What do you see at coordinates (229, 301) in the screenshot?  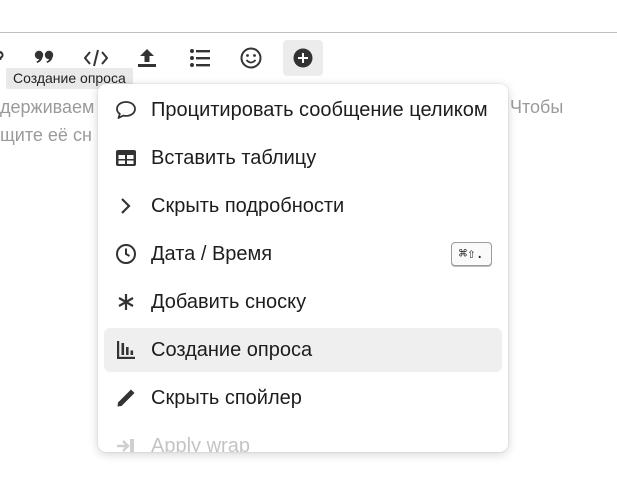 I see `menu-item-label: Добавить сноску` at bounding box center [229, 301].